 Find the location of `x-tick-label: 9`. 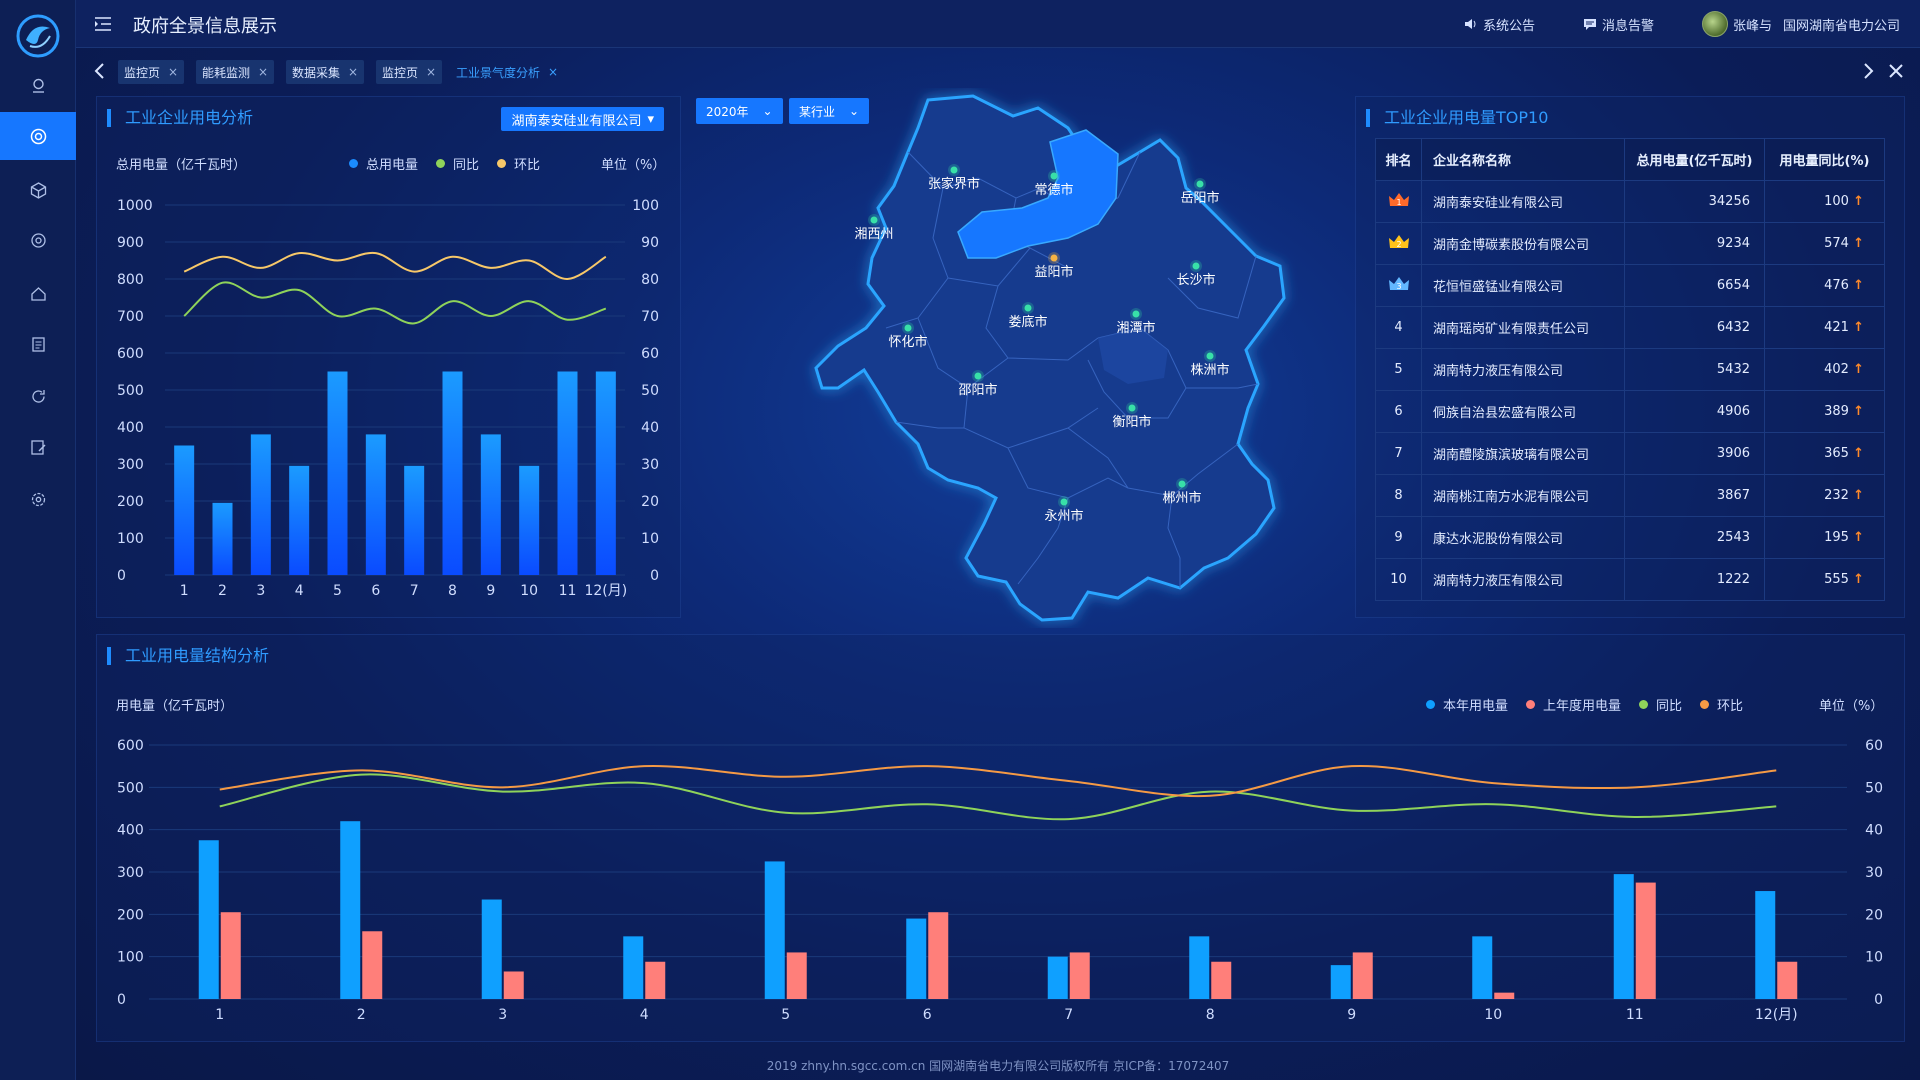

x-tick-label: 9 is located at coordinates (490, 591).